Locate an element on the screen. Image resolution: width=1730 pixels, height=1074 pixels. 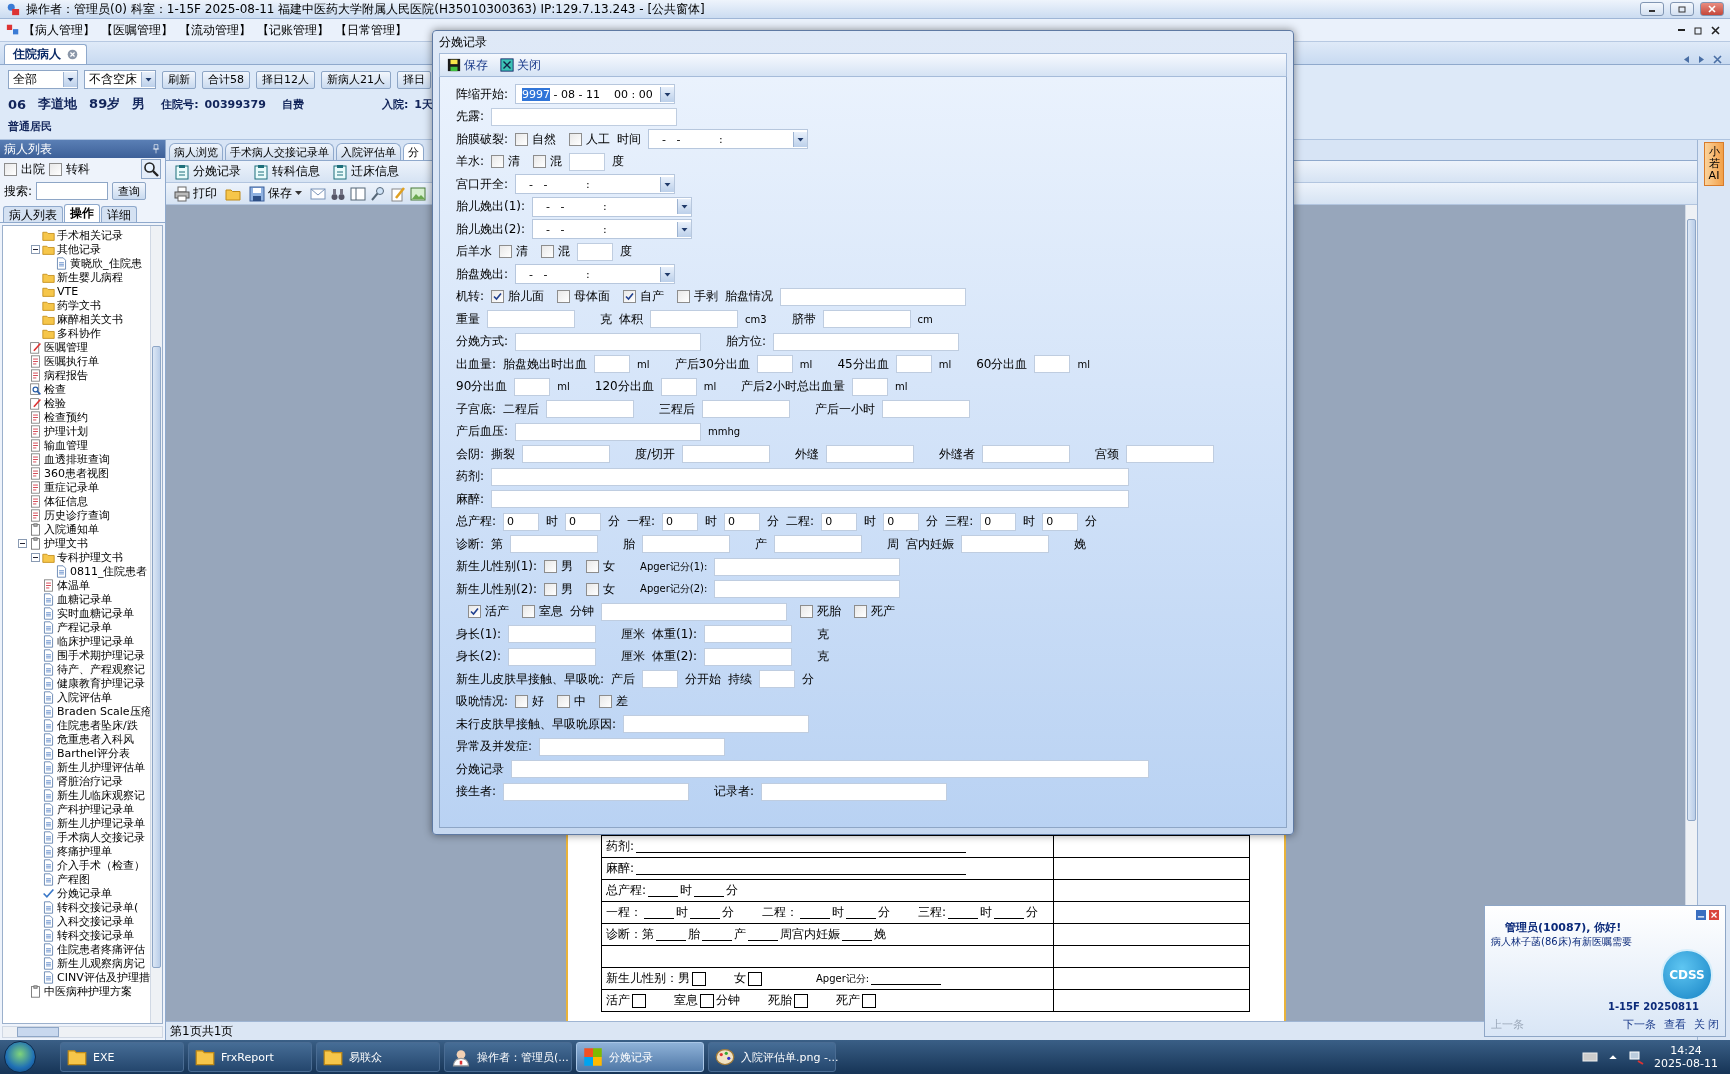
tree-item: 中医病种护理方案 is located at coordinates (88, 991).